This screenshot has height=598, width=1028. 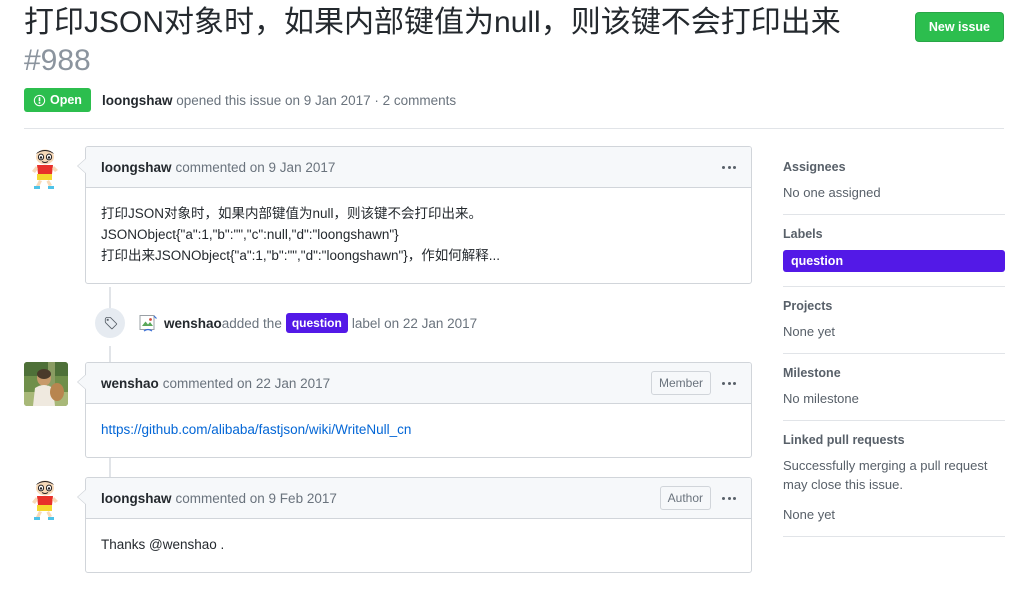 I want to click on label-question: question, so click(x=894, y=261).